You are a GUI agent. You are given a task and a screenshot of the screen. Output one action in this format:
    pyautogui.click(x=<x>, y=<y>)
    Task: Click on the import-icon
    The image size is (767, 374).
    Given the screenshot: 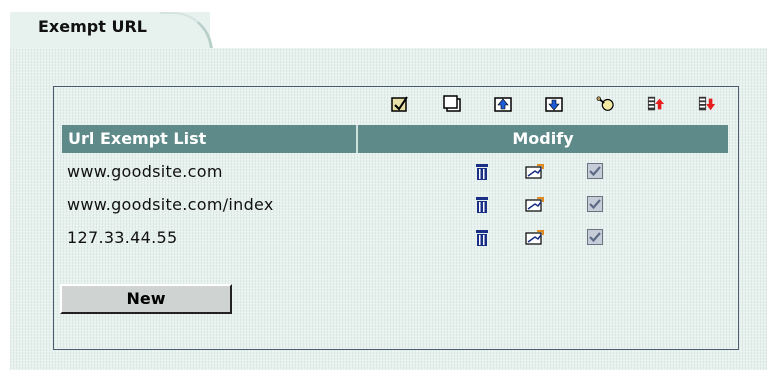 What is the action you would take?
    pyautogui.click(x=656, y=104)
    